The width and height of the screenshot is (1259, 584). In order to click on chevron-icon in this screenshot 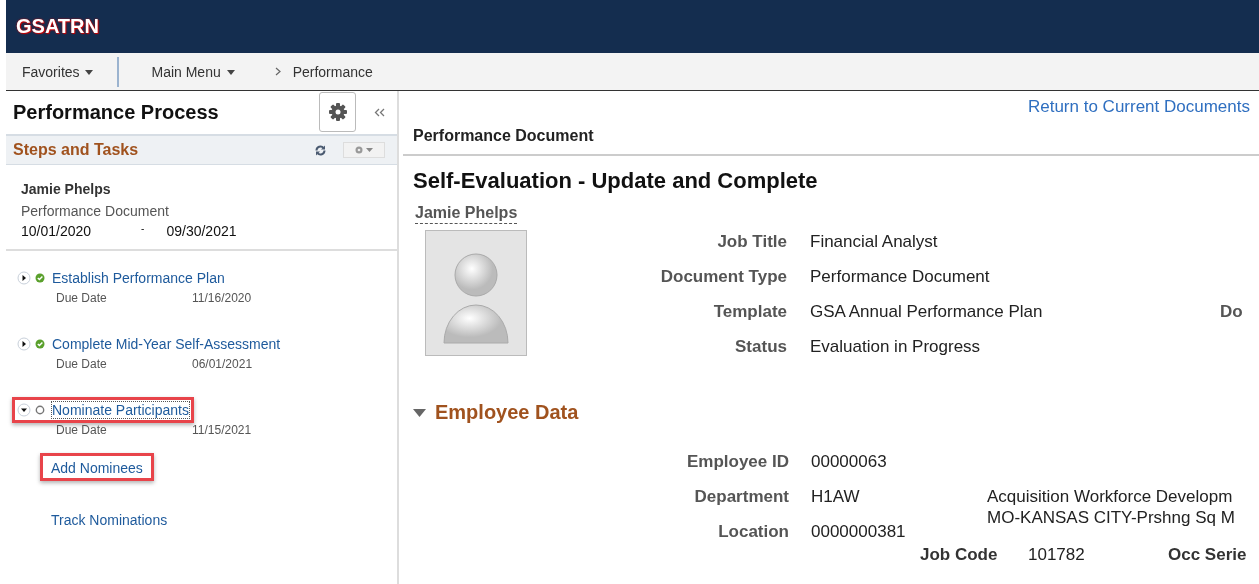, I will do `click(277, 71)`.